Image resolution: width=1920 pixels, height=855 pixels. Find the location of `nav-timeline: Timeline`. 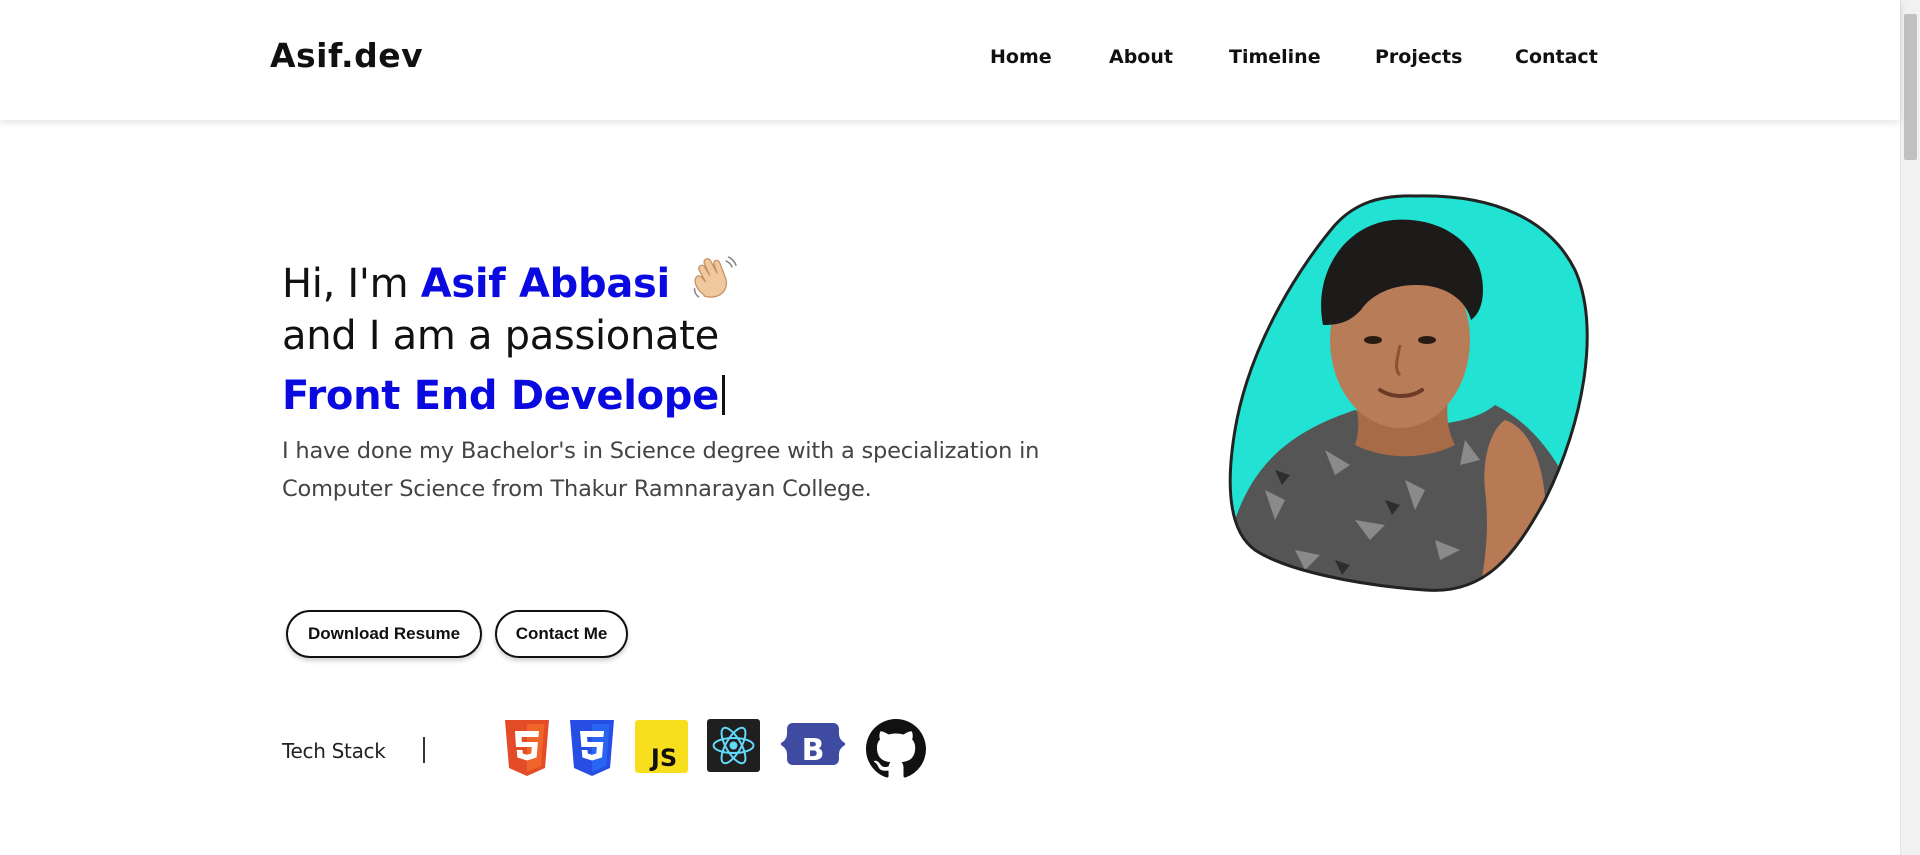

nav-timeline: Timeline is located at coordinates (1275, 57).